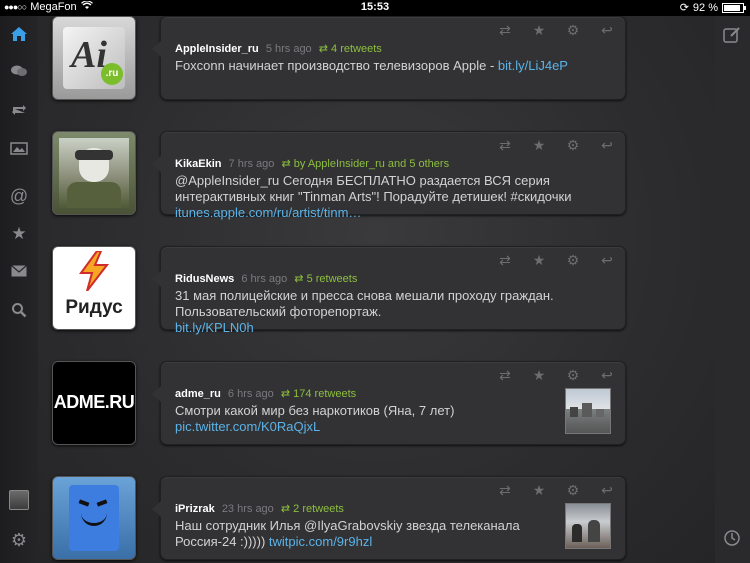 The image size is (750, 563). What do you see at coordinates (371, 164) in the screenshot?
I see `retweet-info: by AppleInsider_ru and 5 others` at bounding box center [371, 164].